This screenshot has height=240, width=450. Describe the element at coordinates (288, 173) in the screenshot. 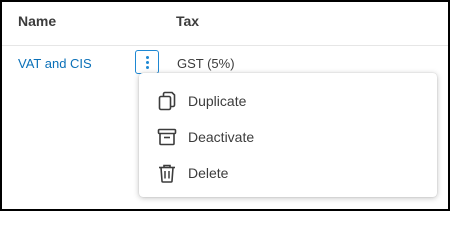

I see `menu-item-delete: Delete` at that location.